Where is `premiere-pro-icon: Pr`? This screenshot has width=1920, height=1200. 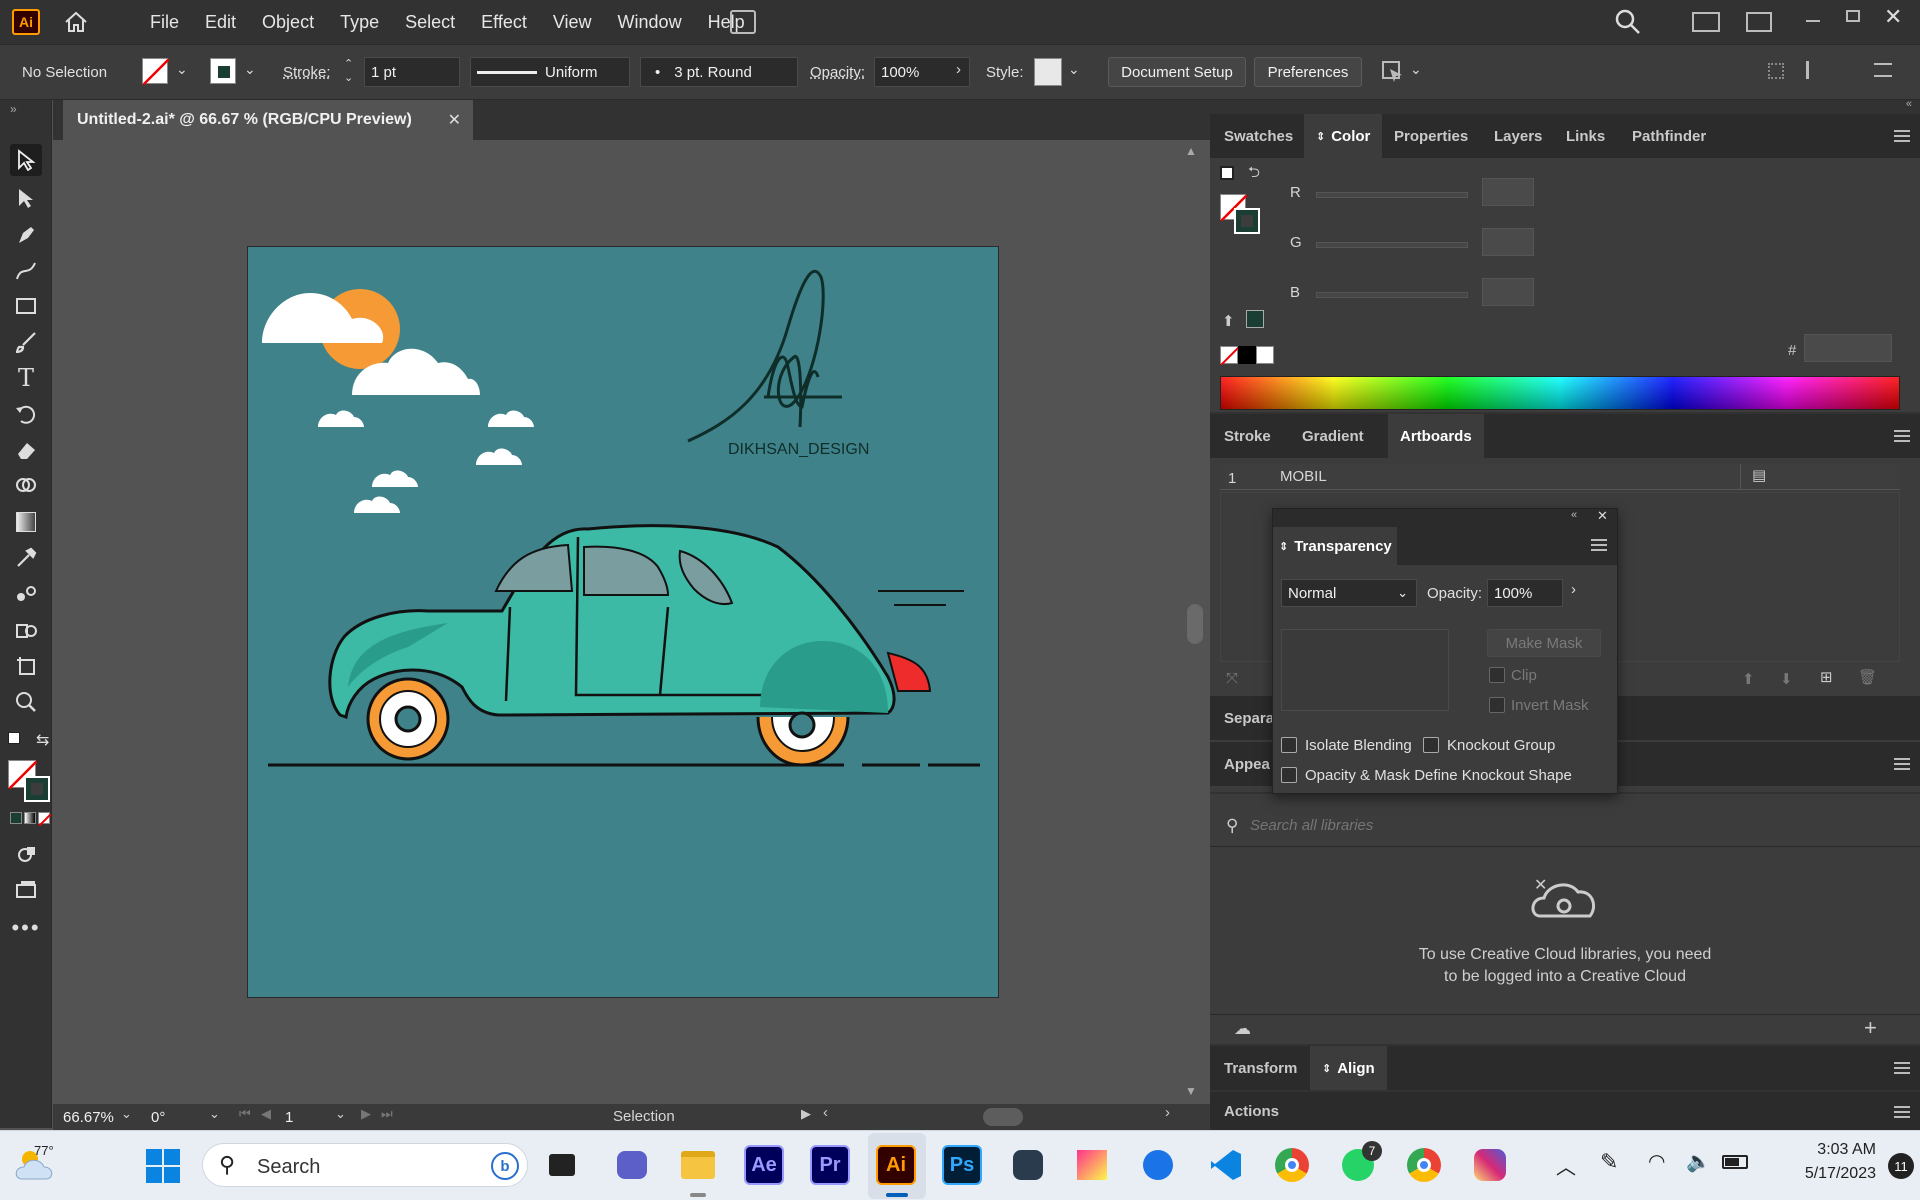 premiere-pro-icon: Pr is located at coordinates (830, 1165).